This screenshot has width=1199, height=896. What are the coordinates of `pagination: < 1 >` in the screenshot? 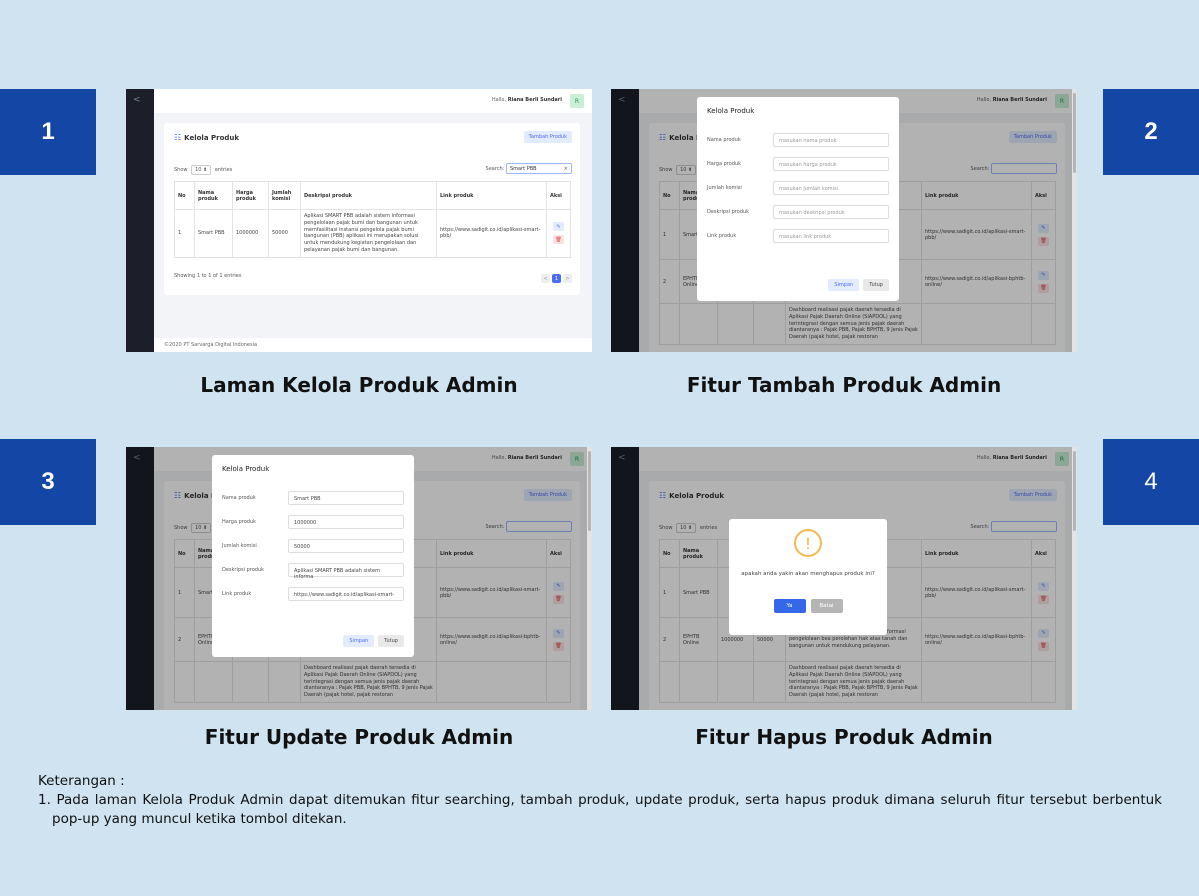 It's located at (556, 278).